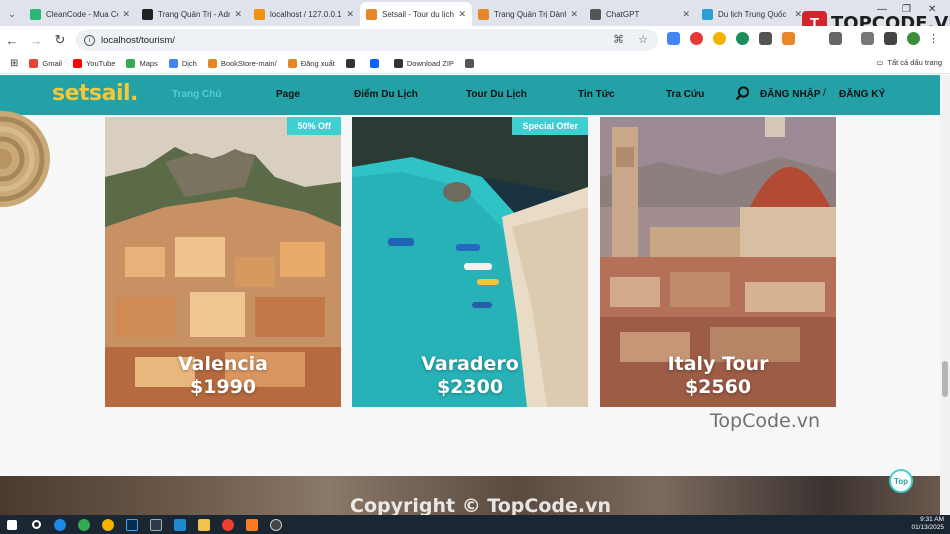 The image size is (950, 534). I want to click on extensions-puzzle-icon, so click(835, 38).